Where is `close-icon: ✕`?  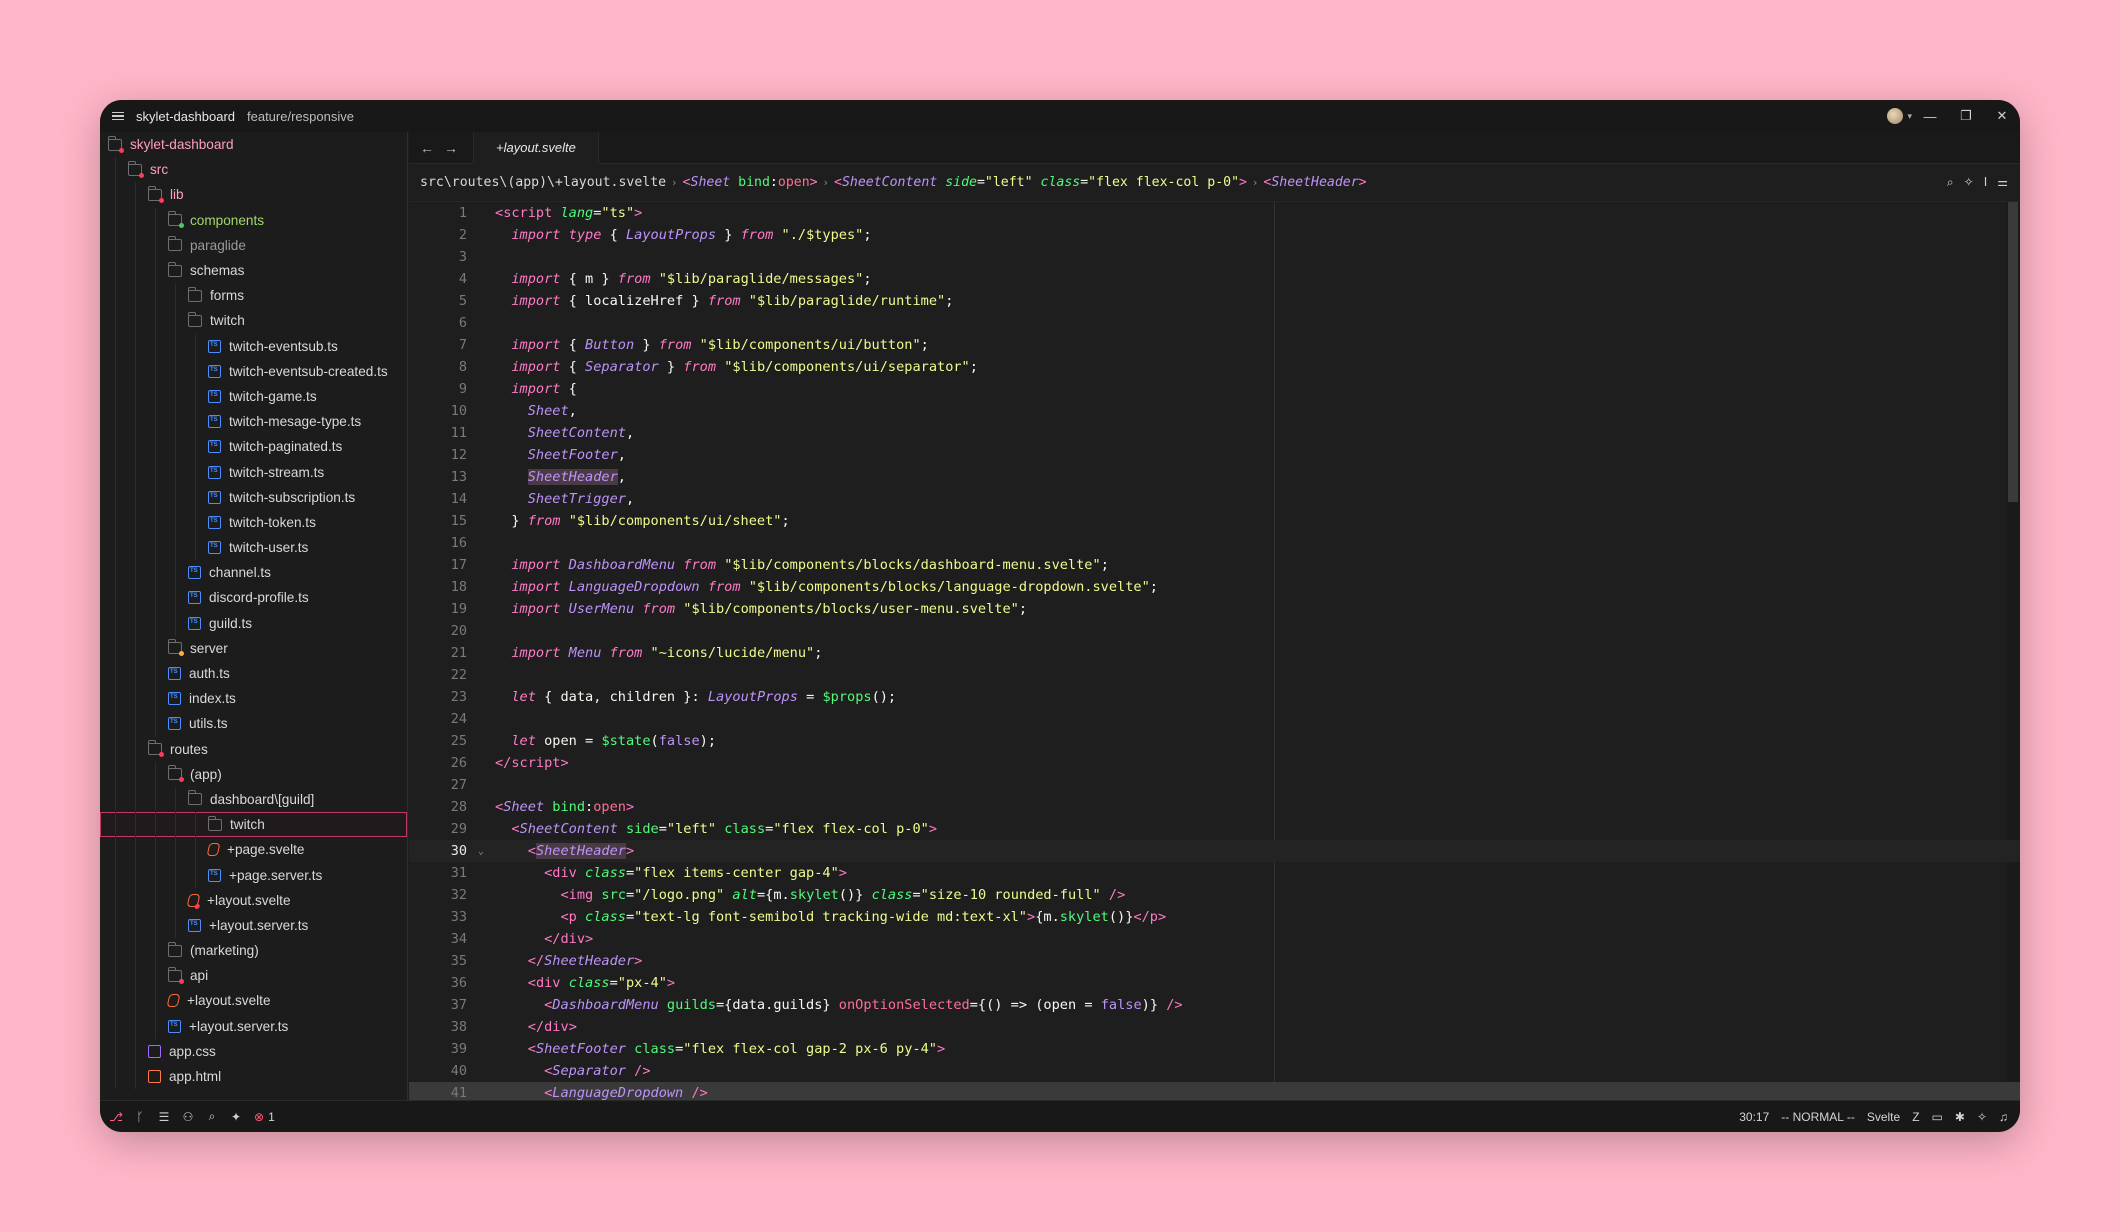
close-icon: ✕ is located at coordinates (2002, 116).